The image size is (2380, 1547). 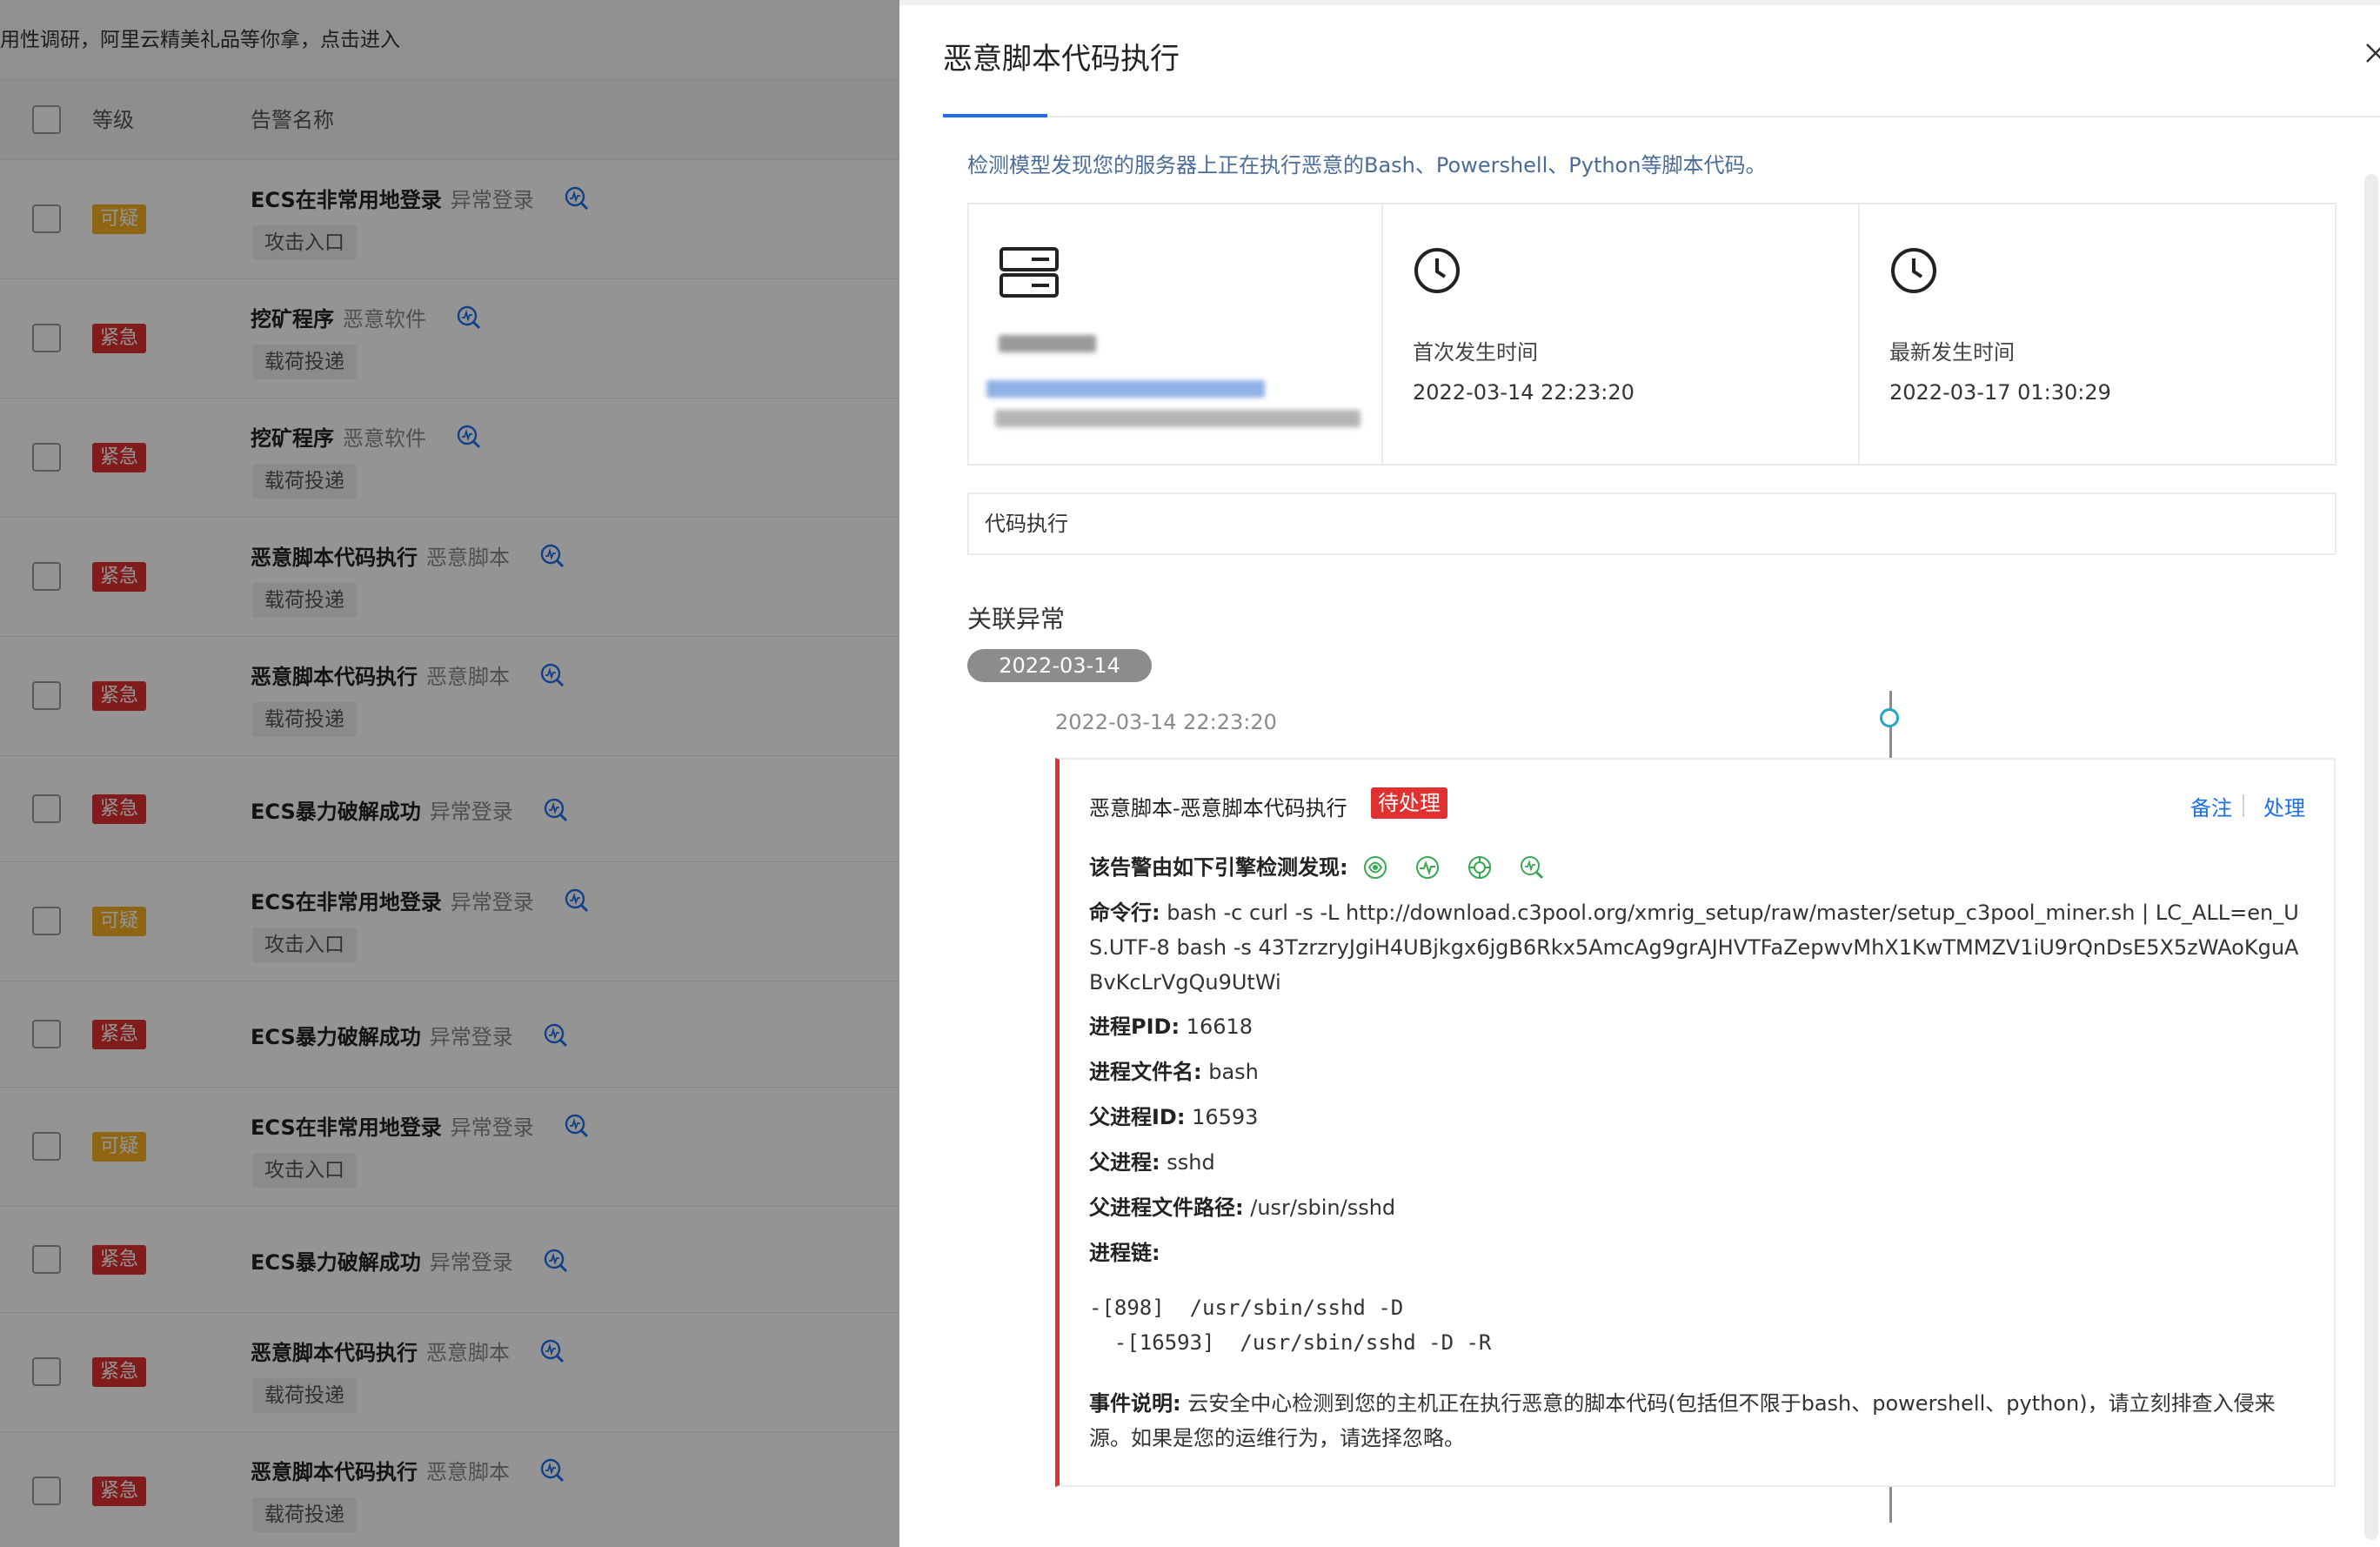 I want to click on server-info-card, so click(x=1175, y=334).